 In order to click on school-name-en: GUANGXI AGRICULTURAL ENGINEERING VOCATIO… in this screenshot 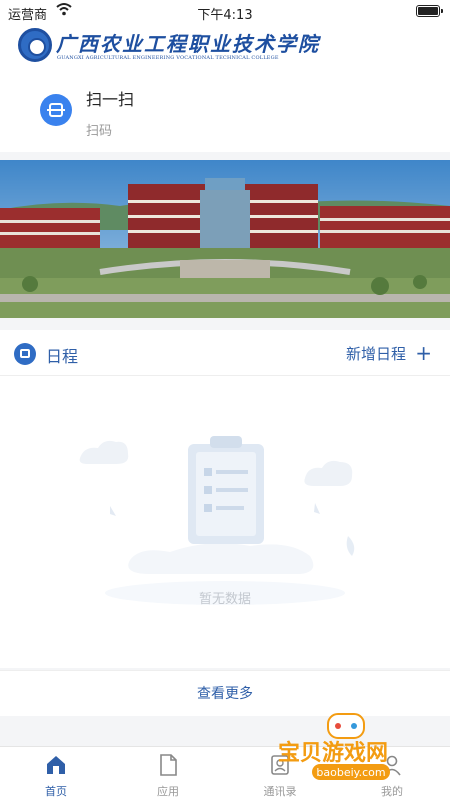, I will do `click(168, 58)`.